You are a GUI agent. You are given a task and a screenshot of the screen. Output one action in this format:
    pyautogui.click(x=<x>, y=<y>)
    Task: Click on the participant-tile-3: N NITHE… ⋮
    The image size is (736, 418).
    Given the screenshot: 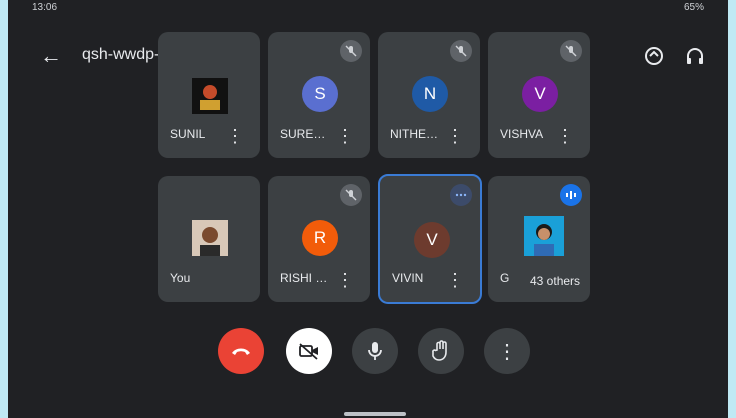 What is the action you would take?
    pyautogui.click(x=429, y=95)
    